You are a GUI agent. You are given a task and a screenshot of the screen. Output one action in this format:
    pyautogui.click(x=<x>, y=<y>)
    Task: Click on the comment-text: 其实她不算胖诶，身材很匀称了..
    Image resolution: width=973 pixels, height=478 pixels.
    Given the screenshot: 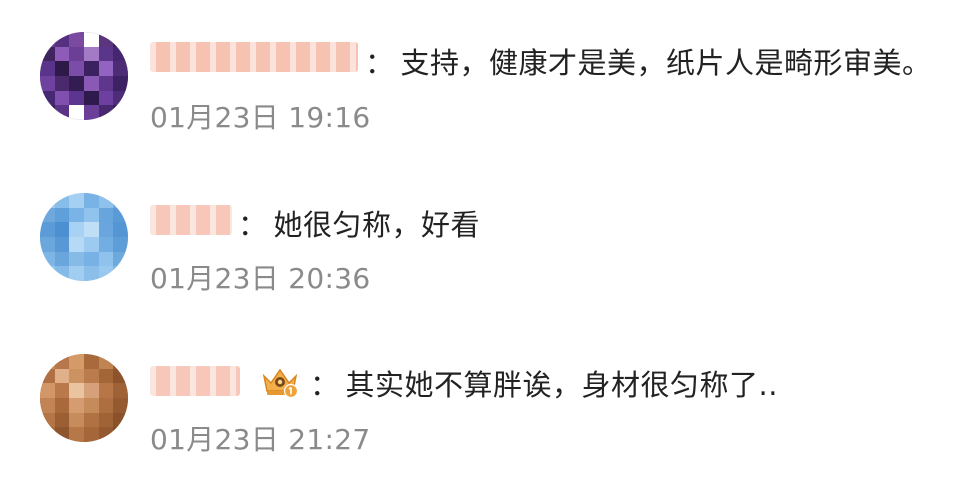 What is the action you would take?
    pyautogui.click(x=561, y=385)
    